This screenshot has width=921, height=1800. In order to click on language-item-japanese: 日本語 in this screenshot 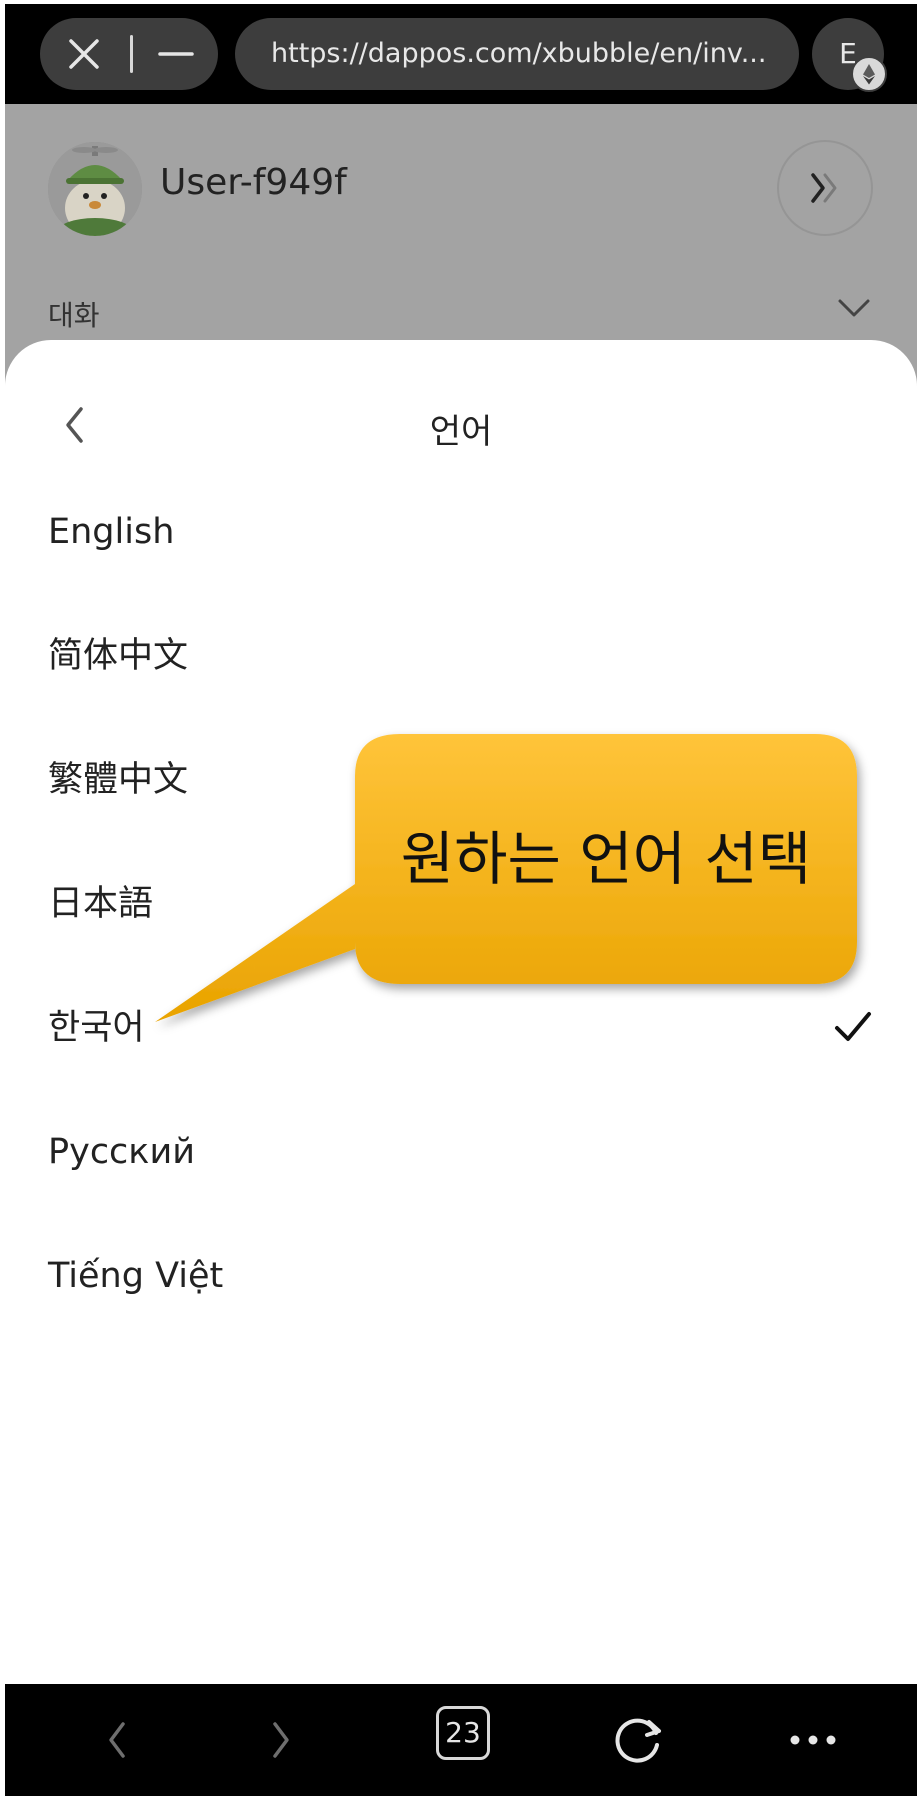, I will do `click(461, 904)`.